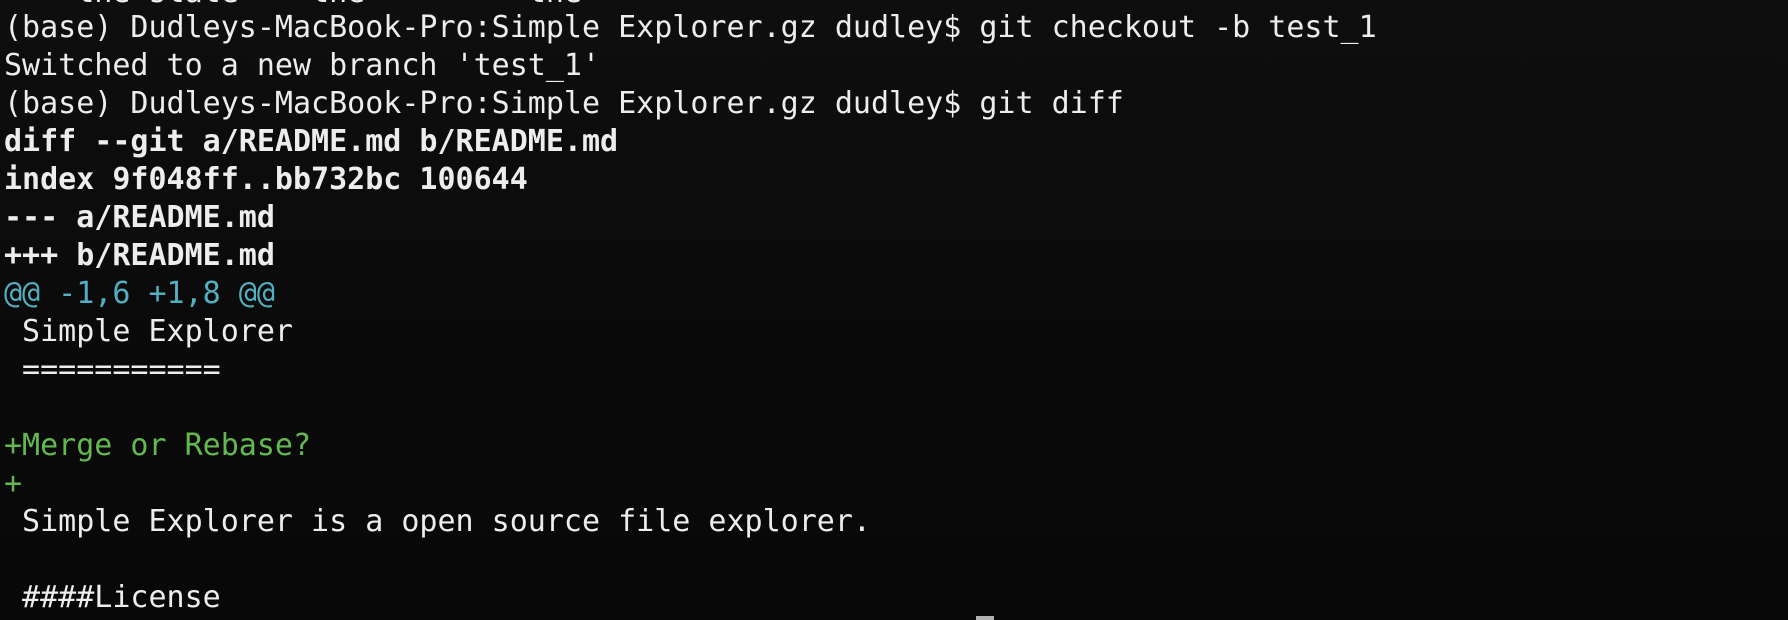 This screenshot has width=1788, height=620. Describe the element at coordinates (158, 445) in the screenshot. I see `diff-added-line: +Merge or Rebase?` at that location.